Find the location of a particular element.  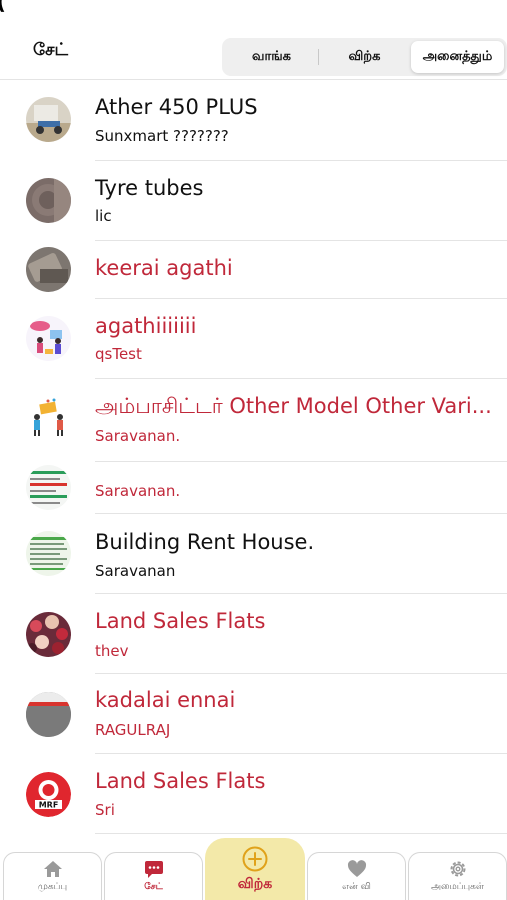

segmented-filter: வாங்க விற்க அனைத்தும் is located at coordinates (364, 57).